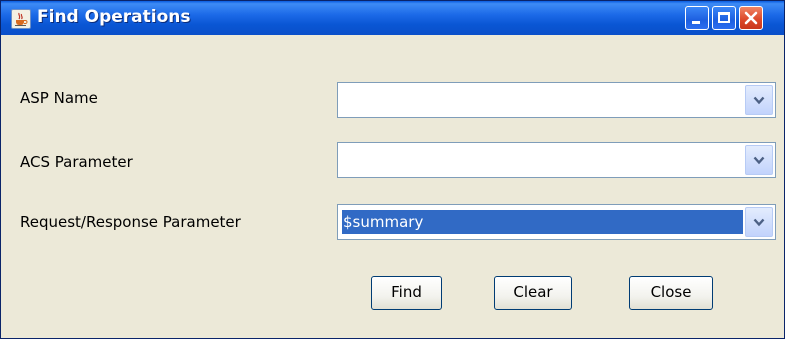  What do you see at coordinates (392, 18) in the screenshot?
I see `title-bar: Find Operations` at bounding box center [392, 18].